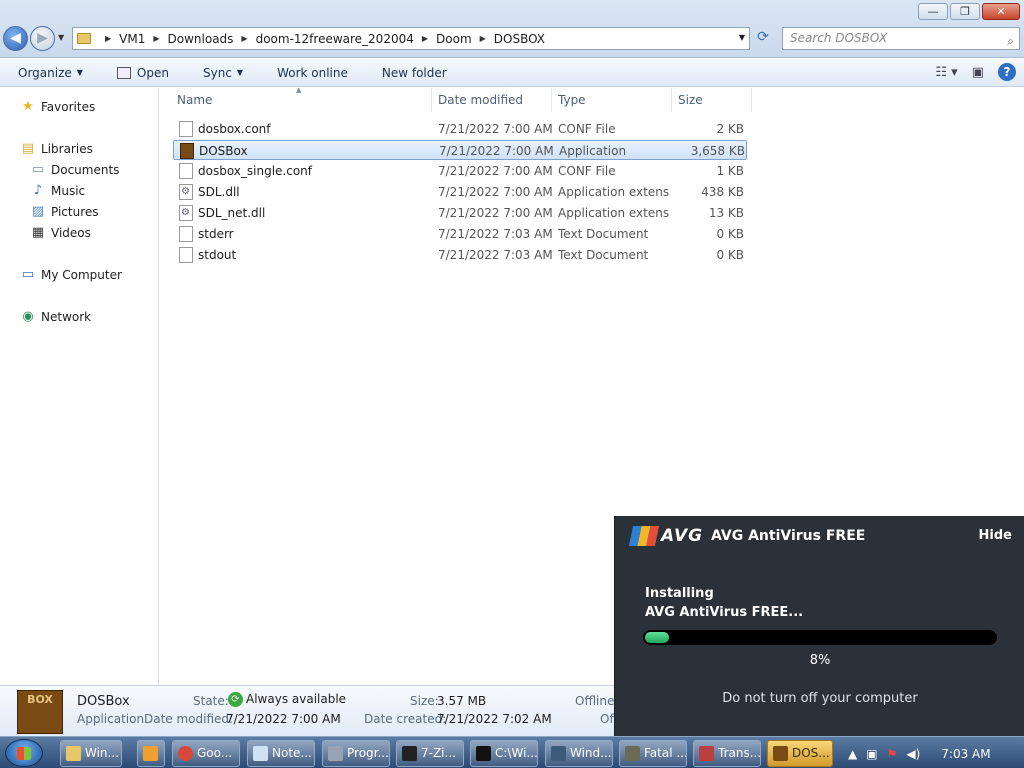 The height and width of the screenshot is (768, 1024). Describe the element at coordinates (240, 72) in the screenshot. I see `chevron-down-icon: ▼` at that location.